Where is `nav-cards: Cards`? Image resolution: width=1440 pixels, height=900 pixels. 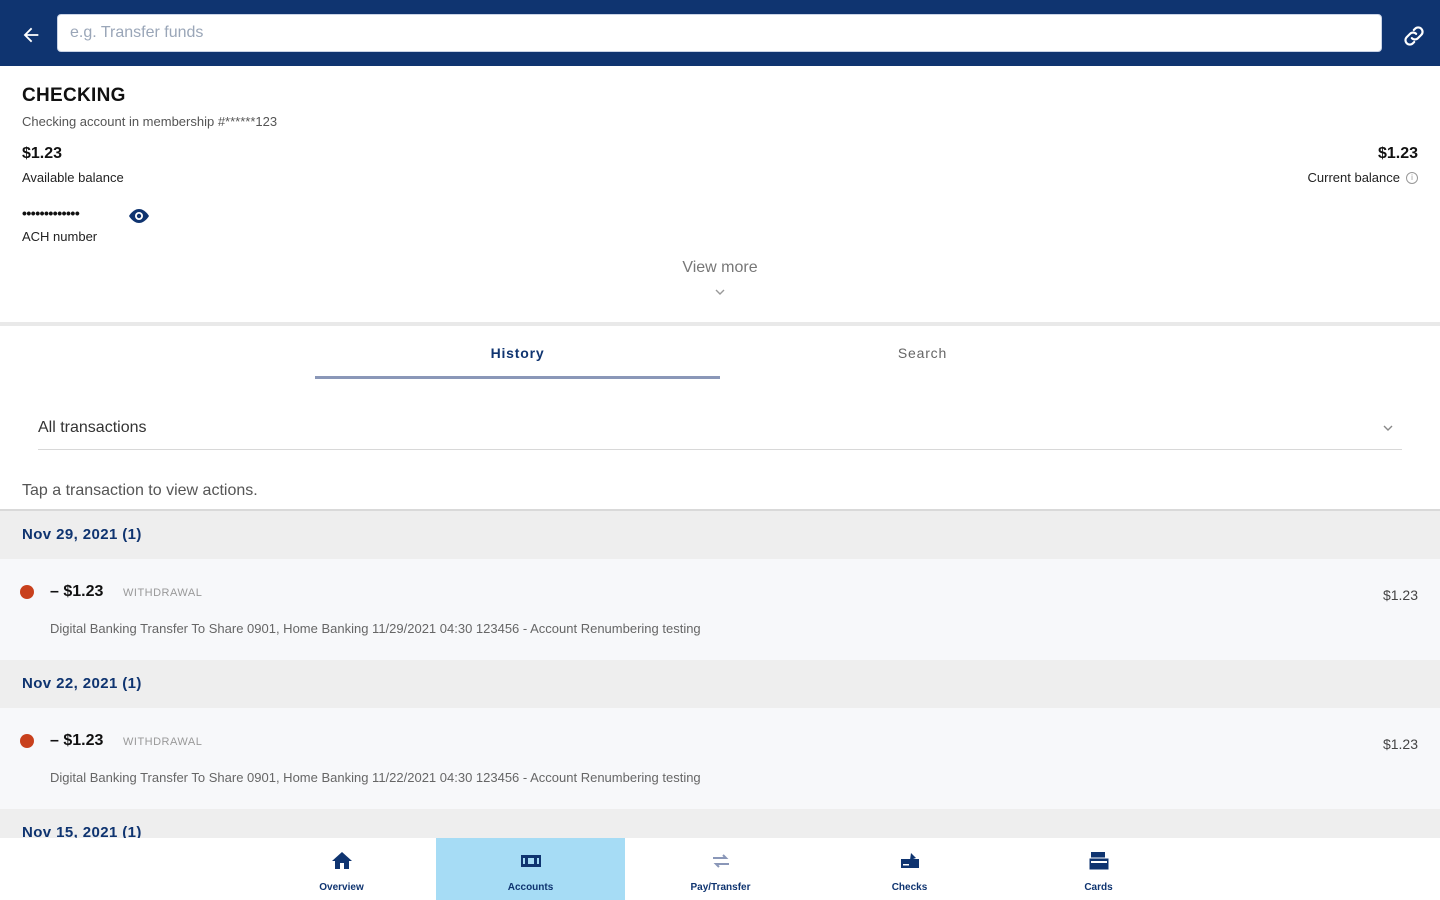
nav-cards: Cards is located at coordinates (1098, 869).